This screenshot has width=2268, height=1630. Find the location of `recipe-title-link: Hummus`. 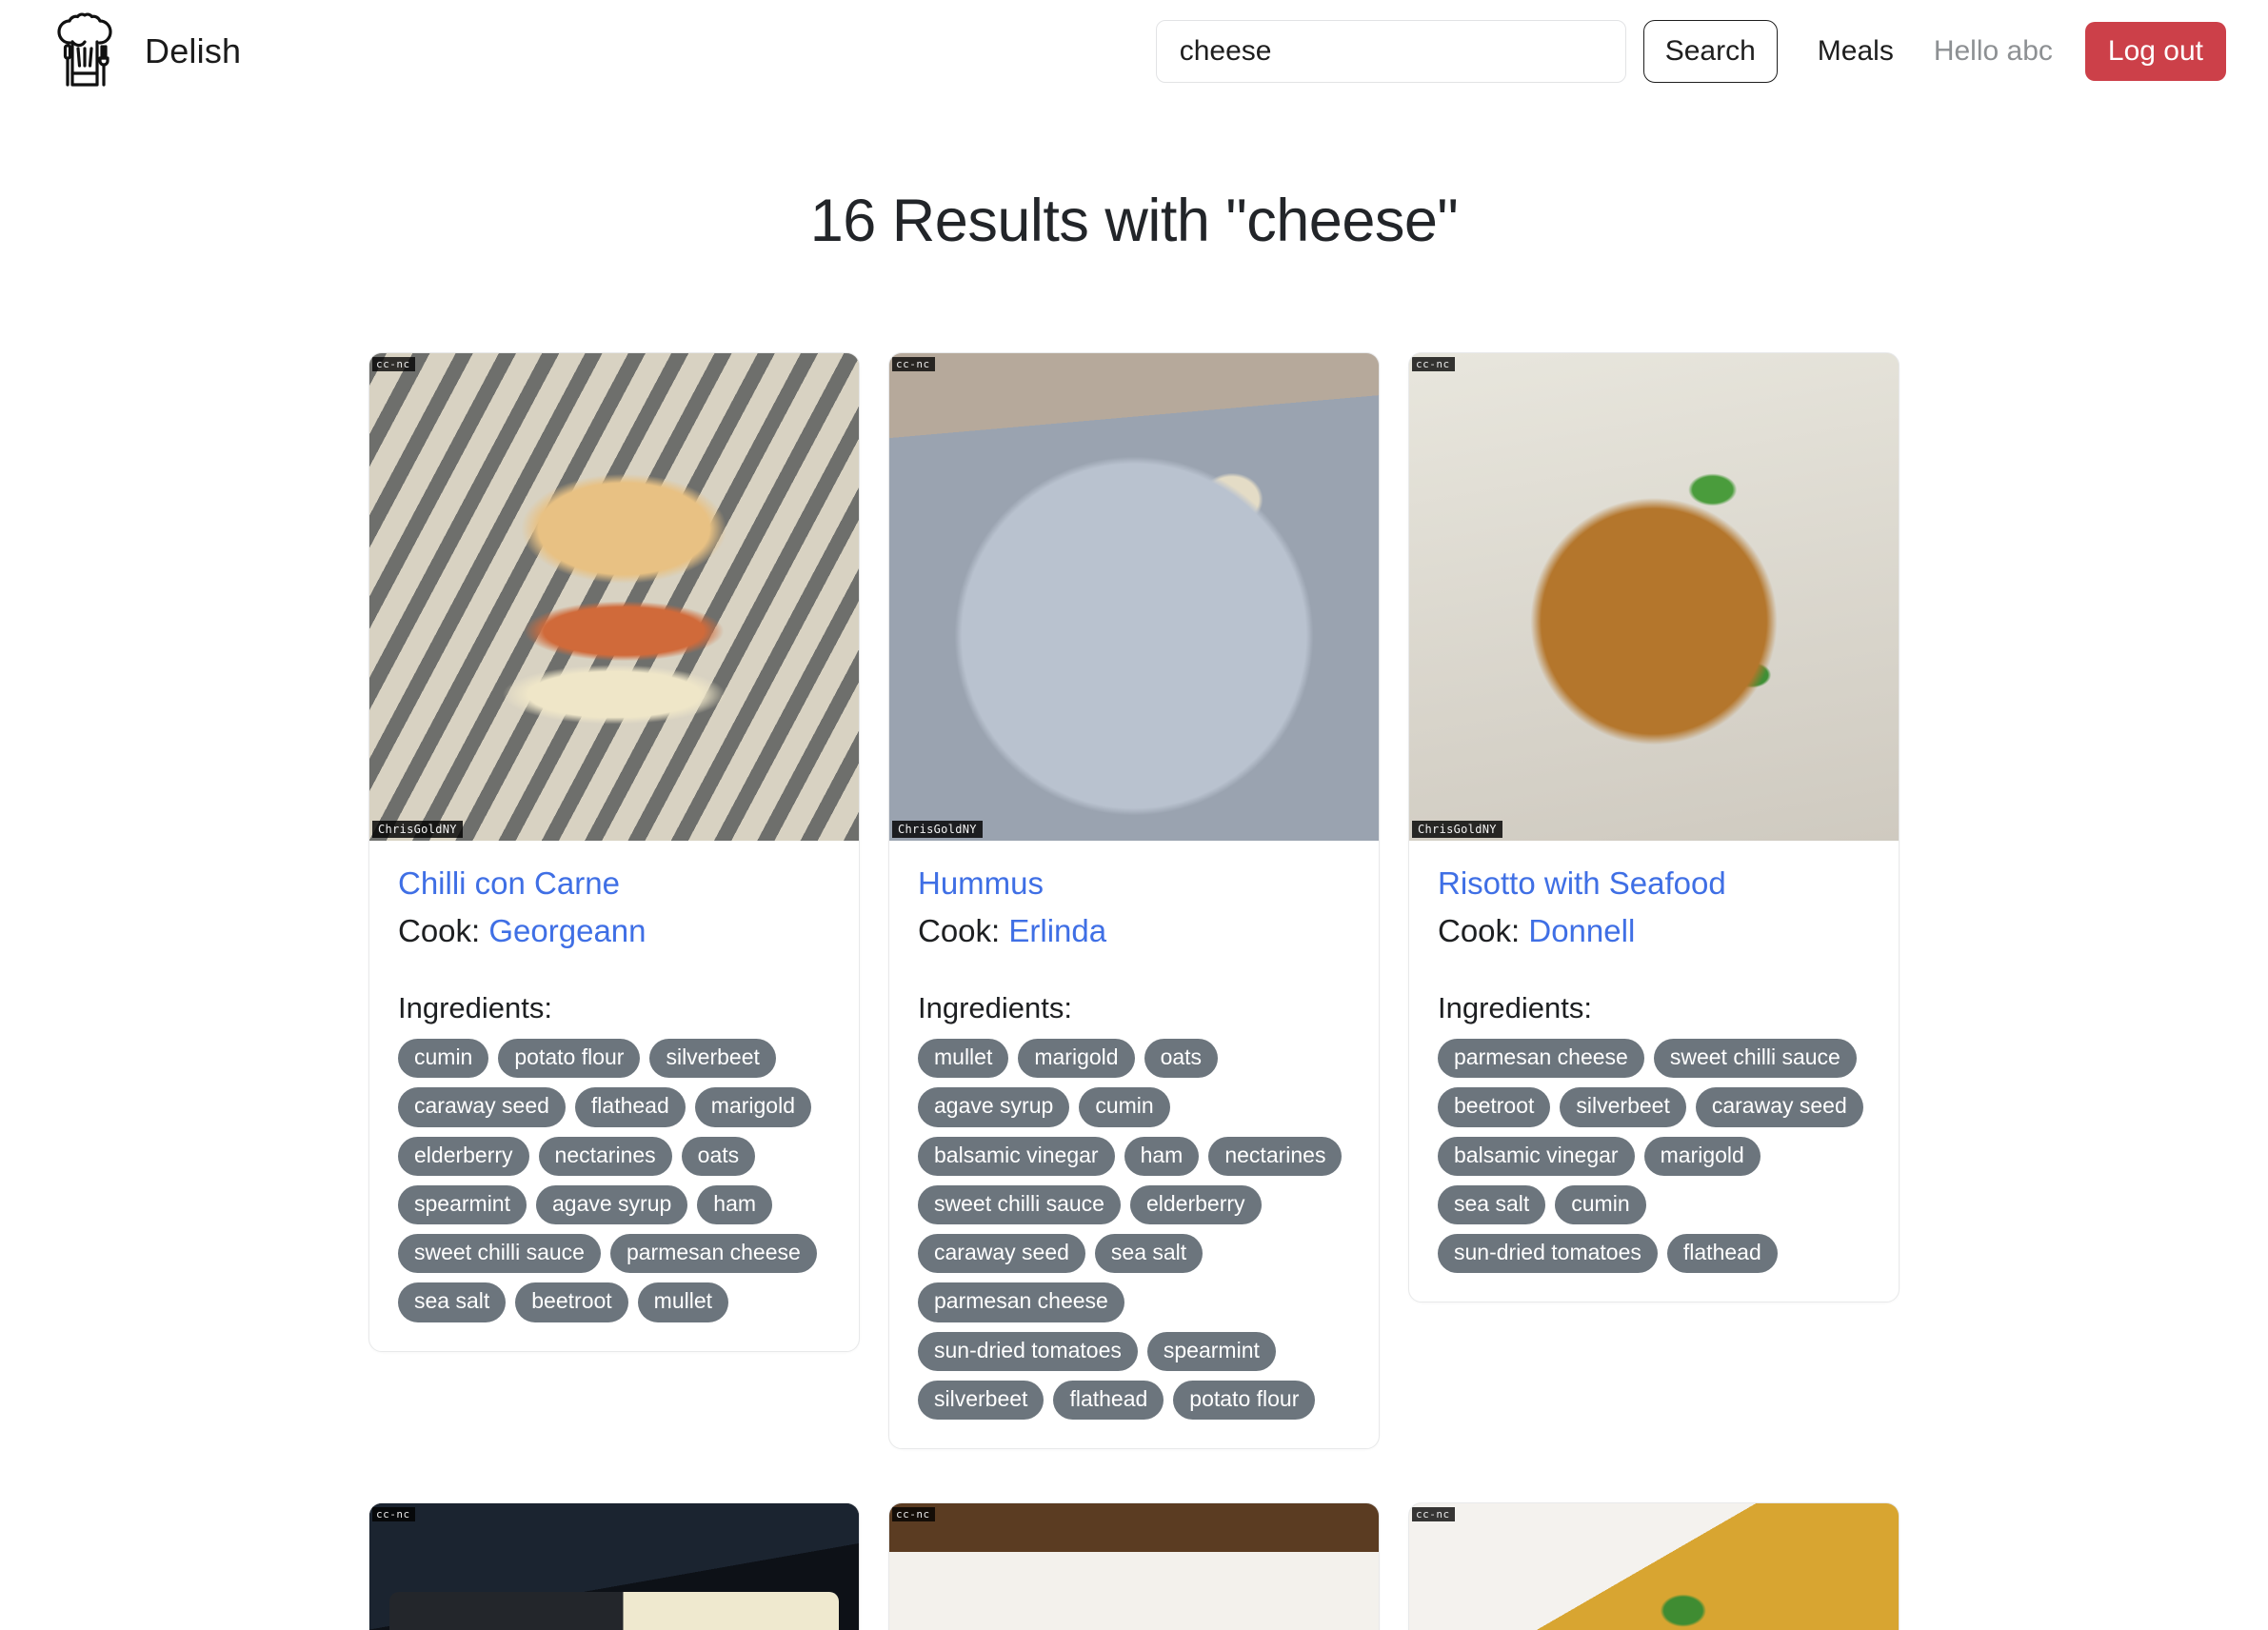

recipe-title-link: Hummus is located at coordinates (1134, 883).